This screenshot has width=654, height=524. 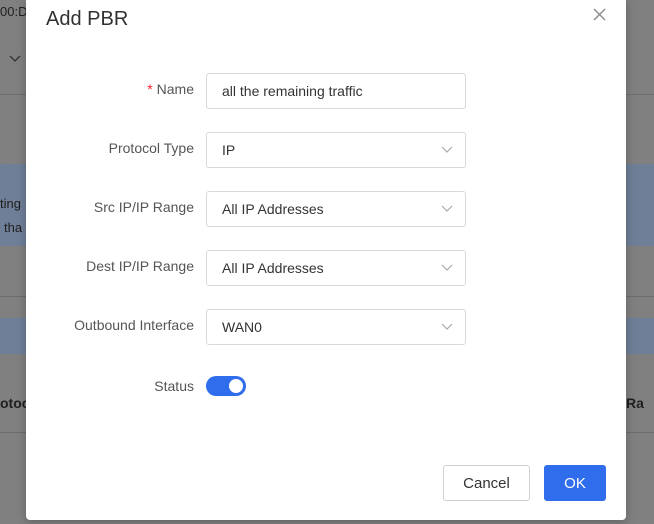 What do you see at coordinates (273, 268) in the screenshot?
I see `dest-ip-value: All IP Addresses` at bounding box center [273, 268].